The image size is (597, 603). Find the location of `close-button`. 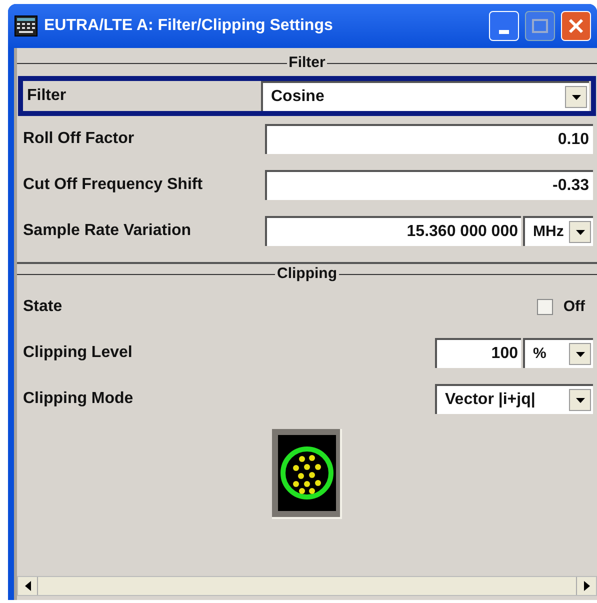

close-button is located at coordinates (576, 26).